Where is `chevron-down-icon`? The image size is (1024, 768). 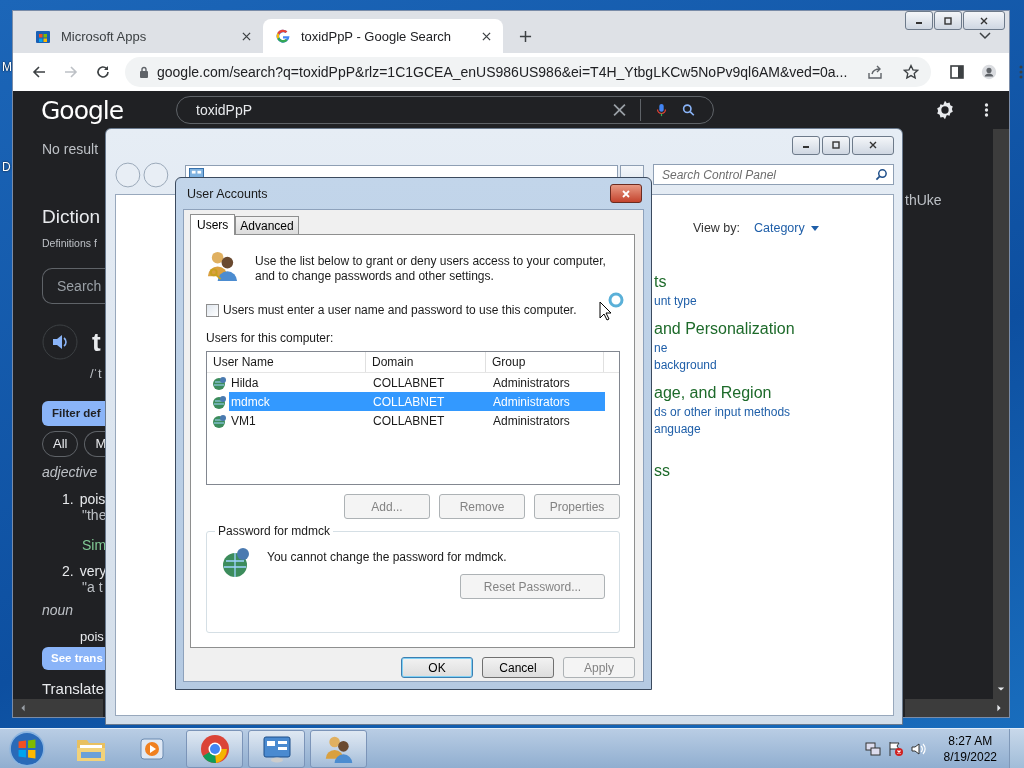 chevron-down-icon is located at coordinates (985, 36).